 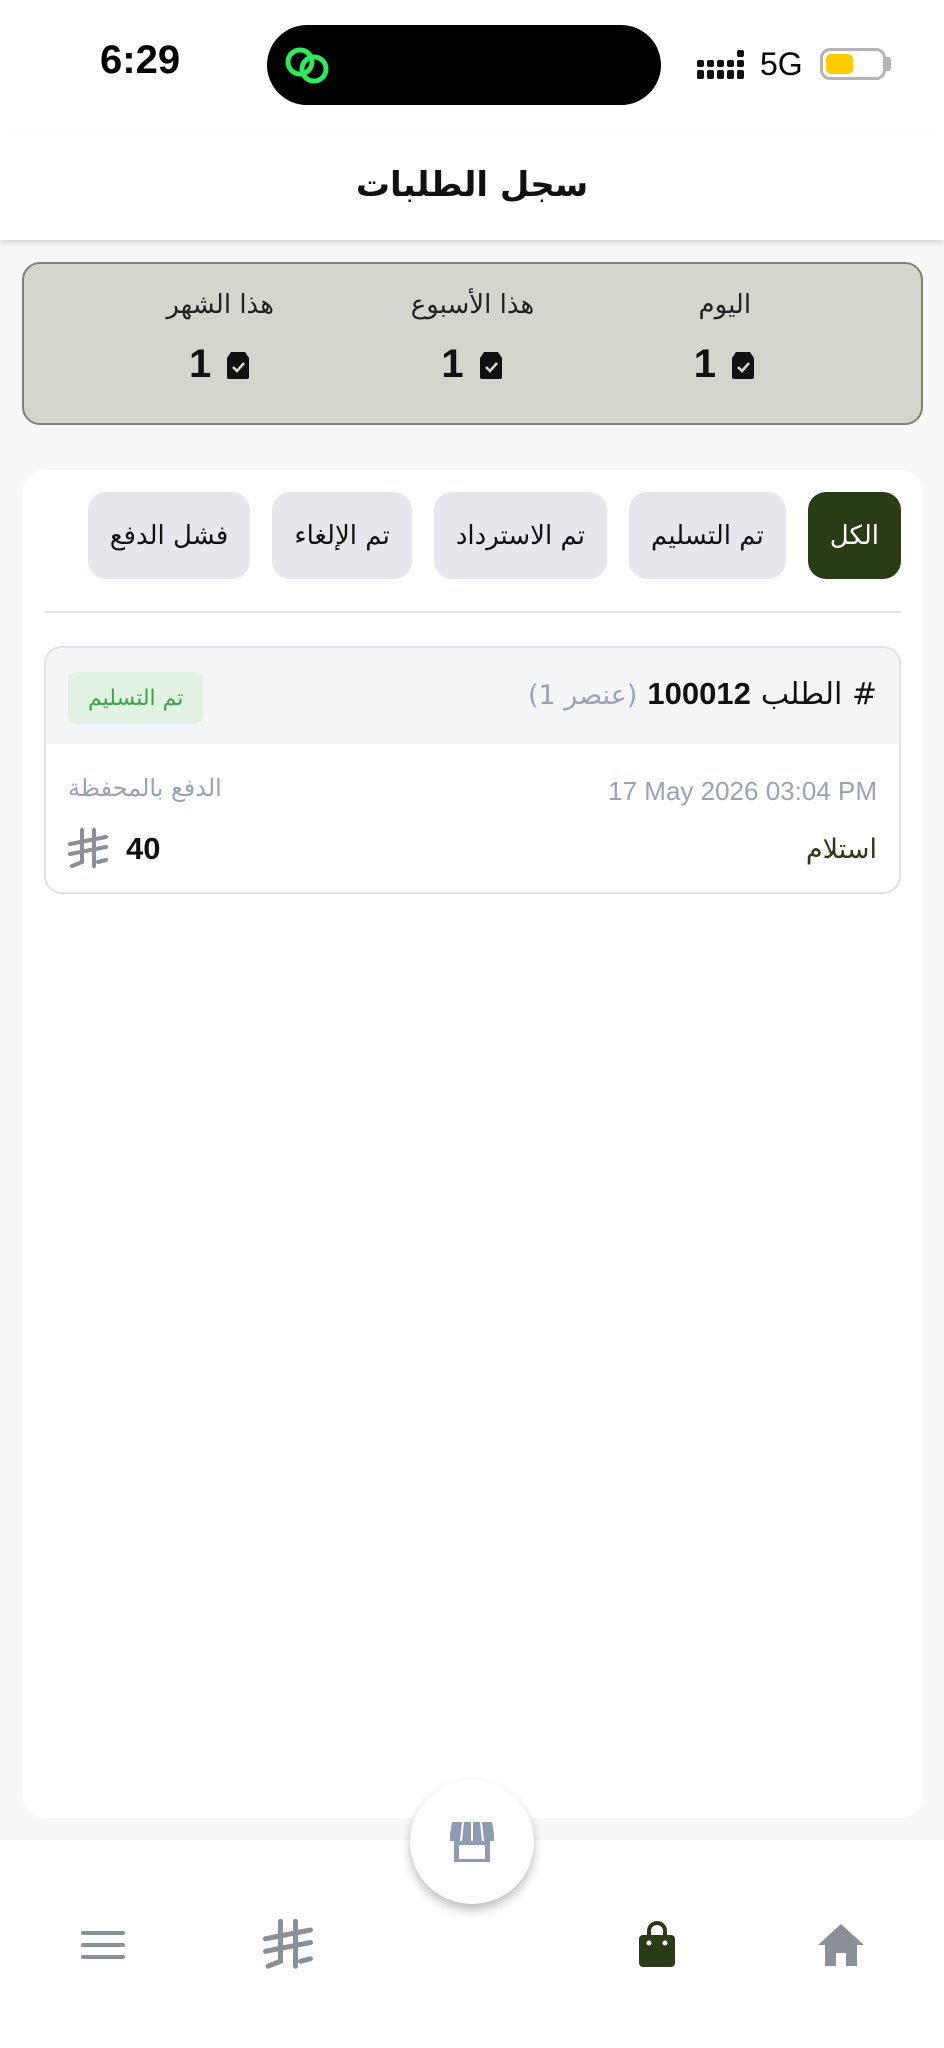 I want to click on battery-cap, so click(x=888, y=64).